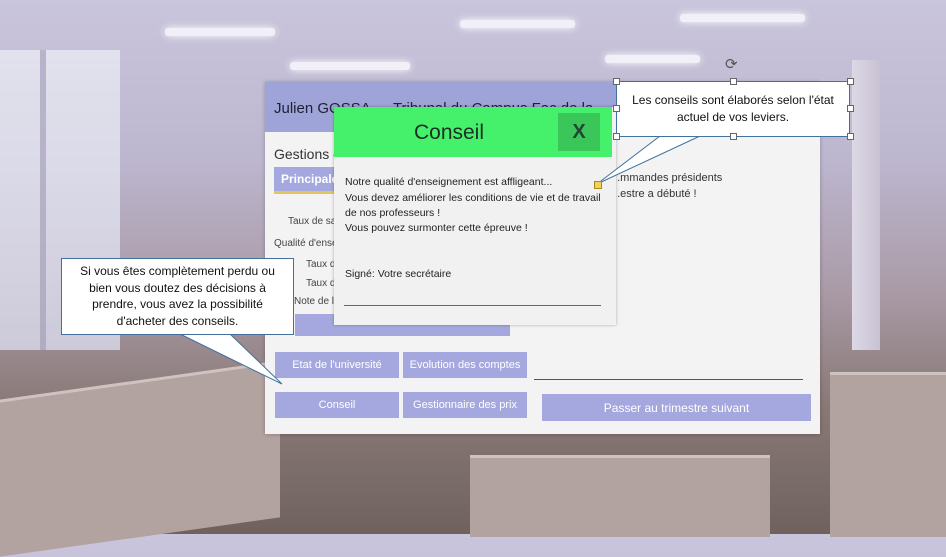 Image resolution: width=946 pixels, height=557 pixels. Describe the element at coordinates (307, 154) in the screenshot. I see `section-title: Gestions é` at that location.